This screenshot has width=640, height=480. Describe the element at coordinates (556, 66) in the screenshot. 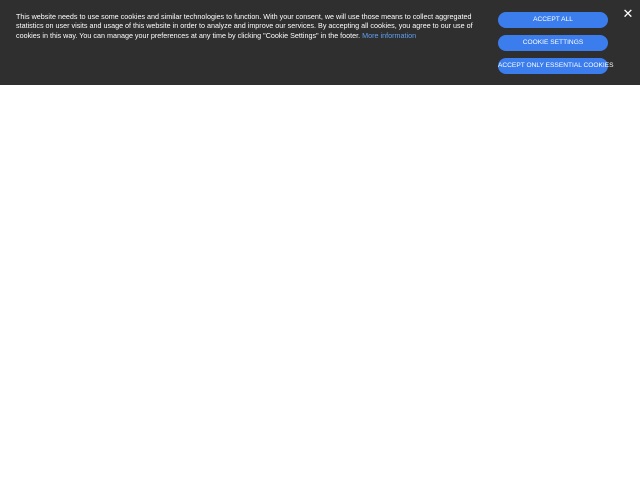

I see `accept-essential-cookies-button: ACCEPT ONLY ESSENTIAL COOKIES` at that location.